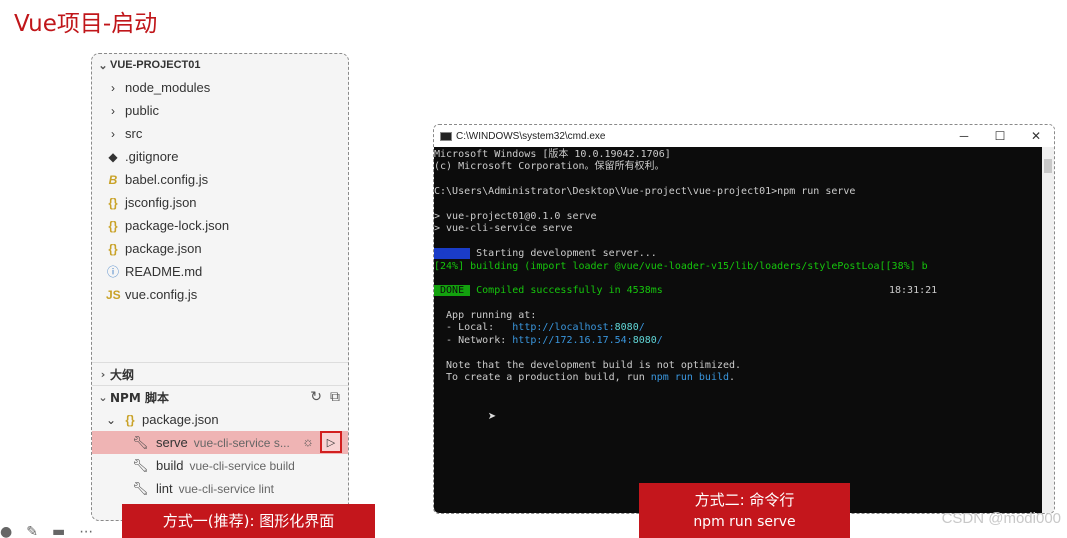  Describe the element at coordinates (152, 156) in the screenshot. I see `tree-item-label: .gitignore` at that location.